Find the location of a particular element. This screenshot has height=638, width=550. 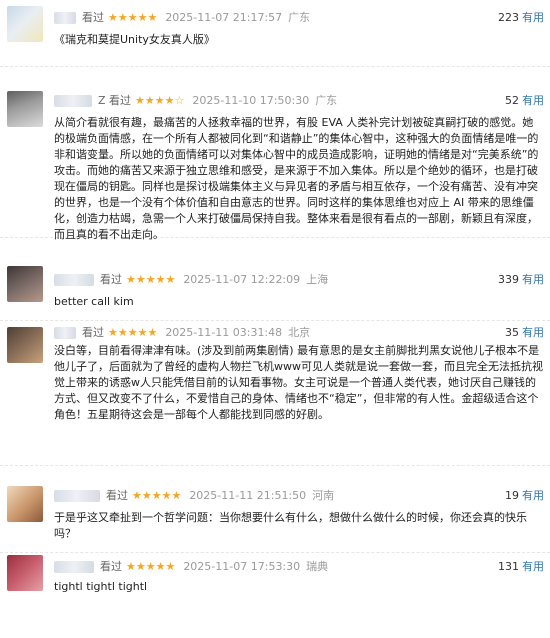

useful-vote: 52 有用 is located at coordinates (524, 101).